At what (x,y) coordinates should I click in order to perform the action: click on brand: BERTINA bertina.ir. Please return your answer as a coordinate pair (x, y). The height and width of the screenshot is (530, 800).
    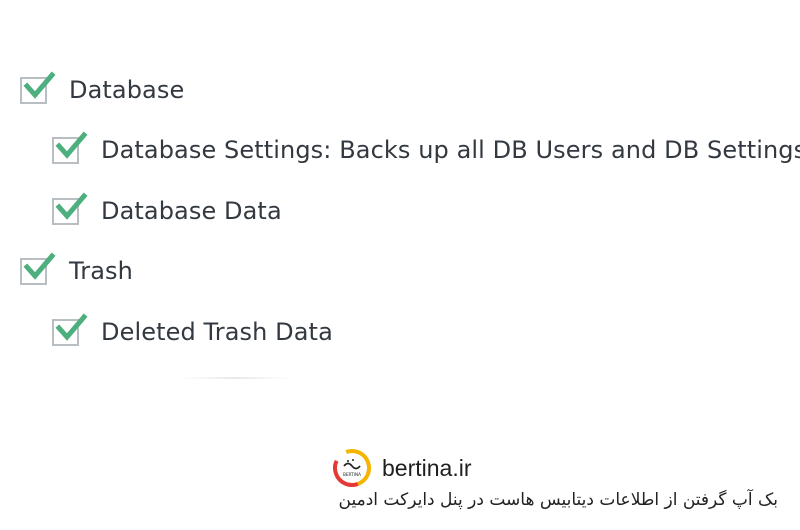
    Looking at the image, I should click on (401, 468).